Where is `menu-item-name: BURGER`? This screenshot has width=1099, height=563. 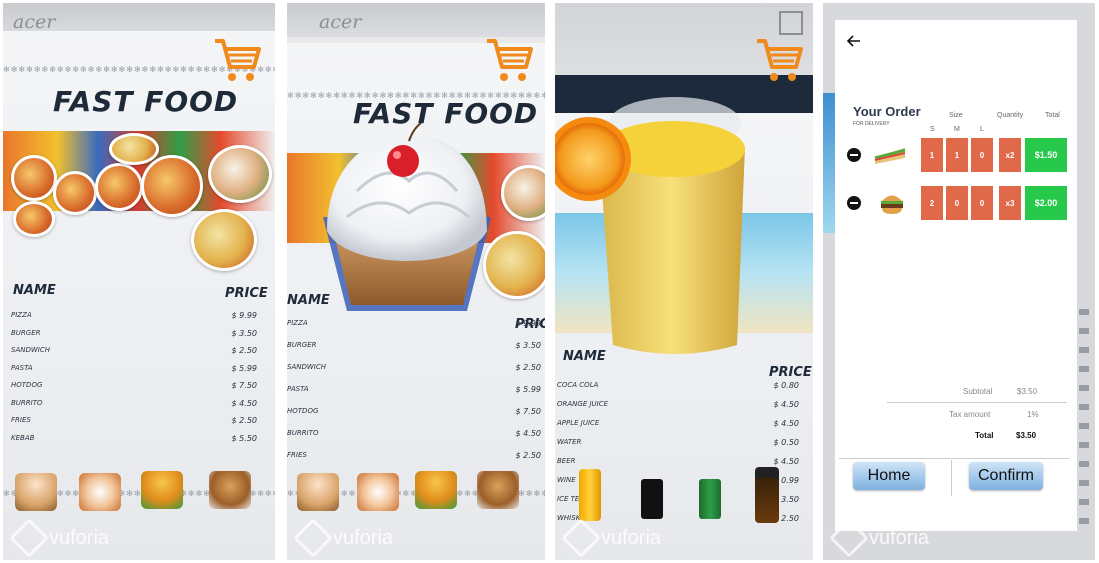 menu-item-name: BURGER is located at coordinates (302, 345).